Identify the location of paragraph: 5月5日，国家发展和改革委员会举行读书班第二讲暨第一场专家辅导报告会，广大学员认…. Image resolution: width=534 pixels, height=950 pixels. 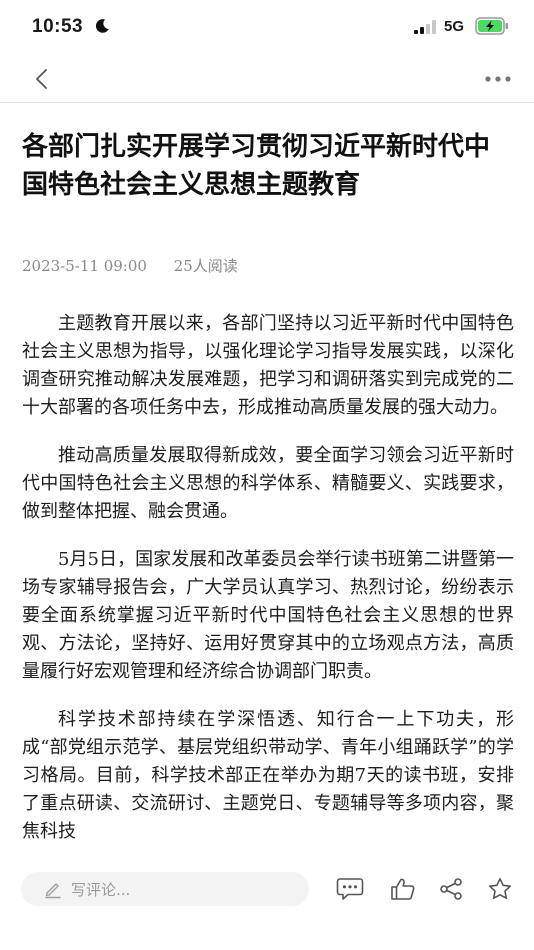
(268, 615).